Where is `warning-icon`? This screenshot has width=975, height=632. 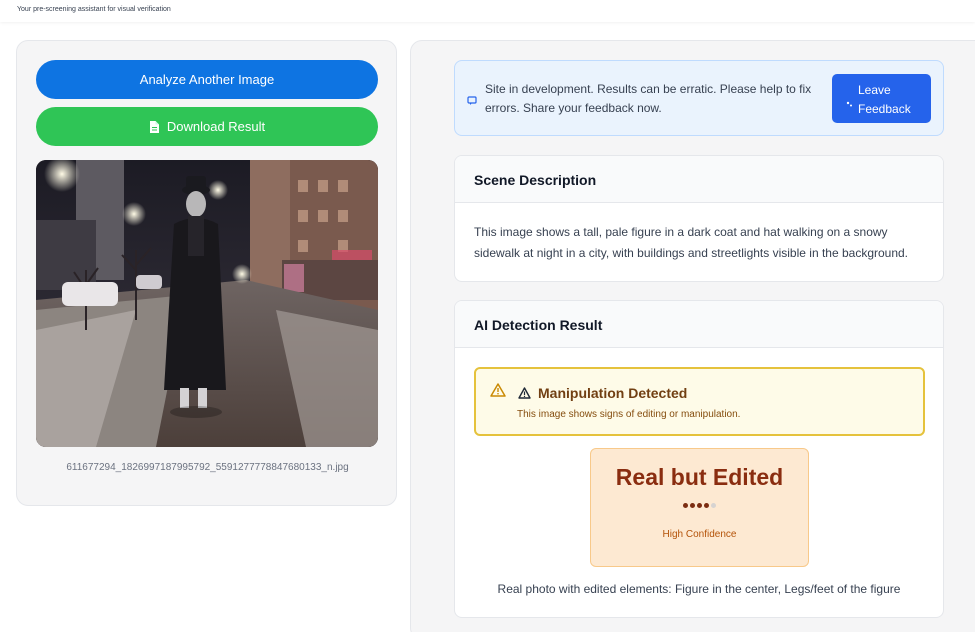
warning-icon is located at coordinates (498, 392).